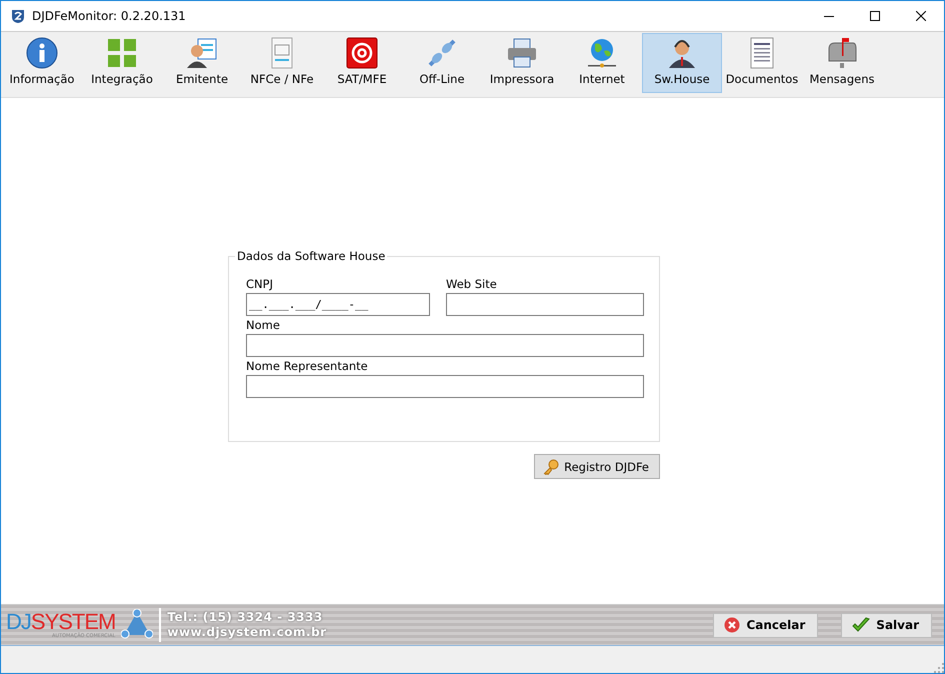  I want to click on close-icon, so click(921, 16).